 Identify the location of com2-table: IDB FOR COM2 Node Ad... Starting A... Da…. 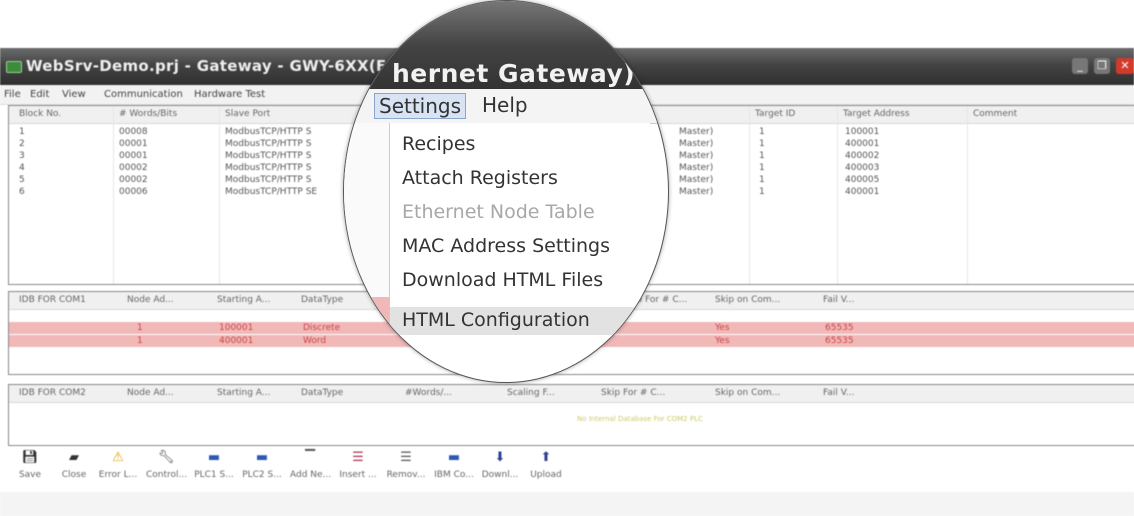
(571, 415).